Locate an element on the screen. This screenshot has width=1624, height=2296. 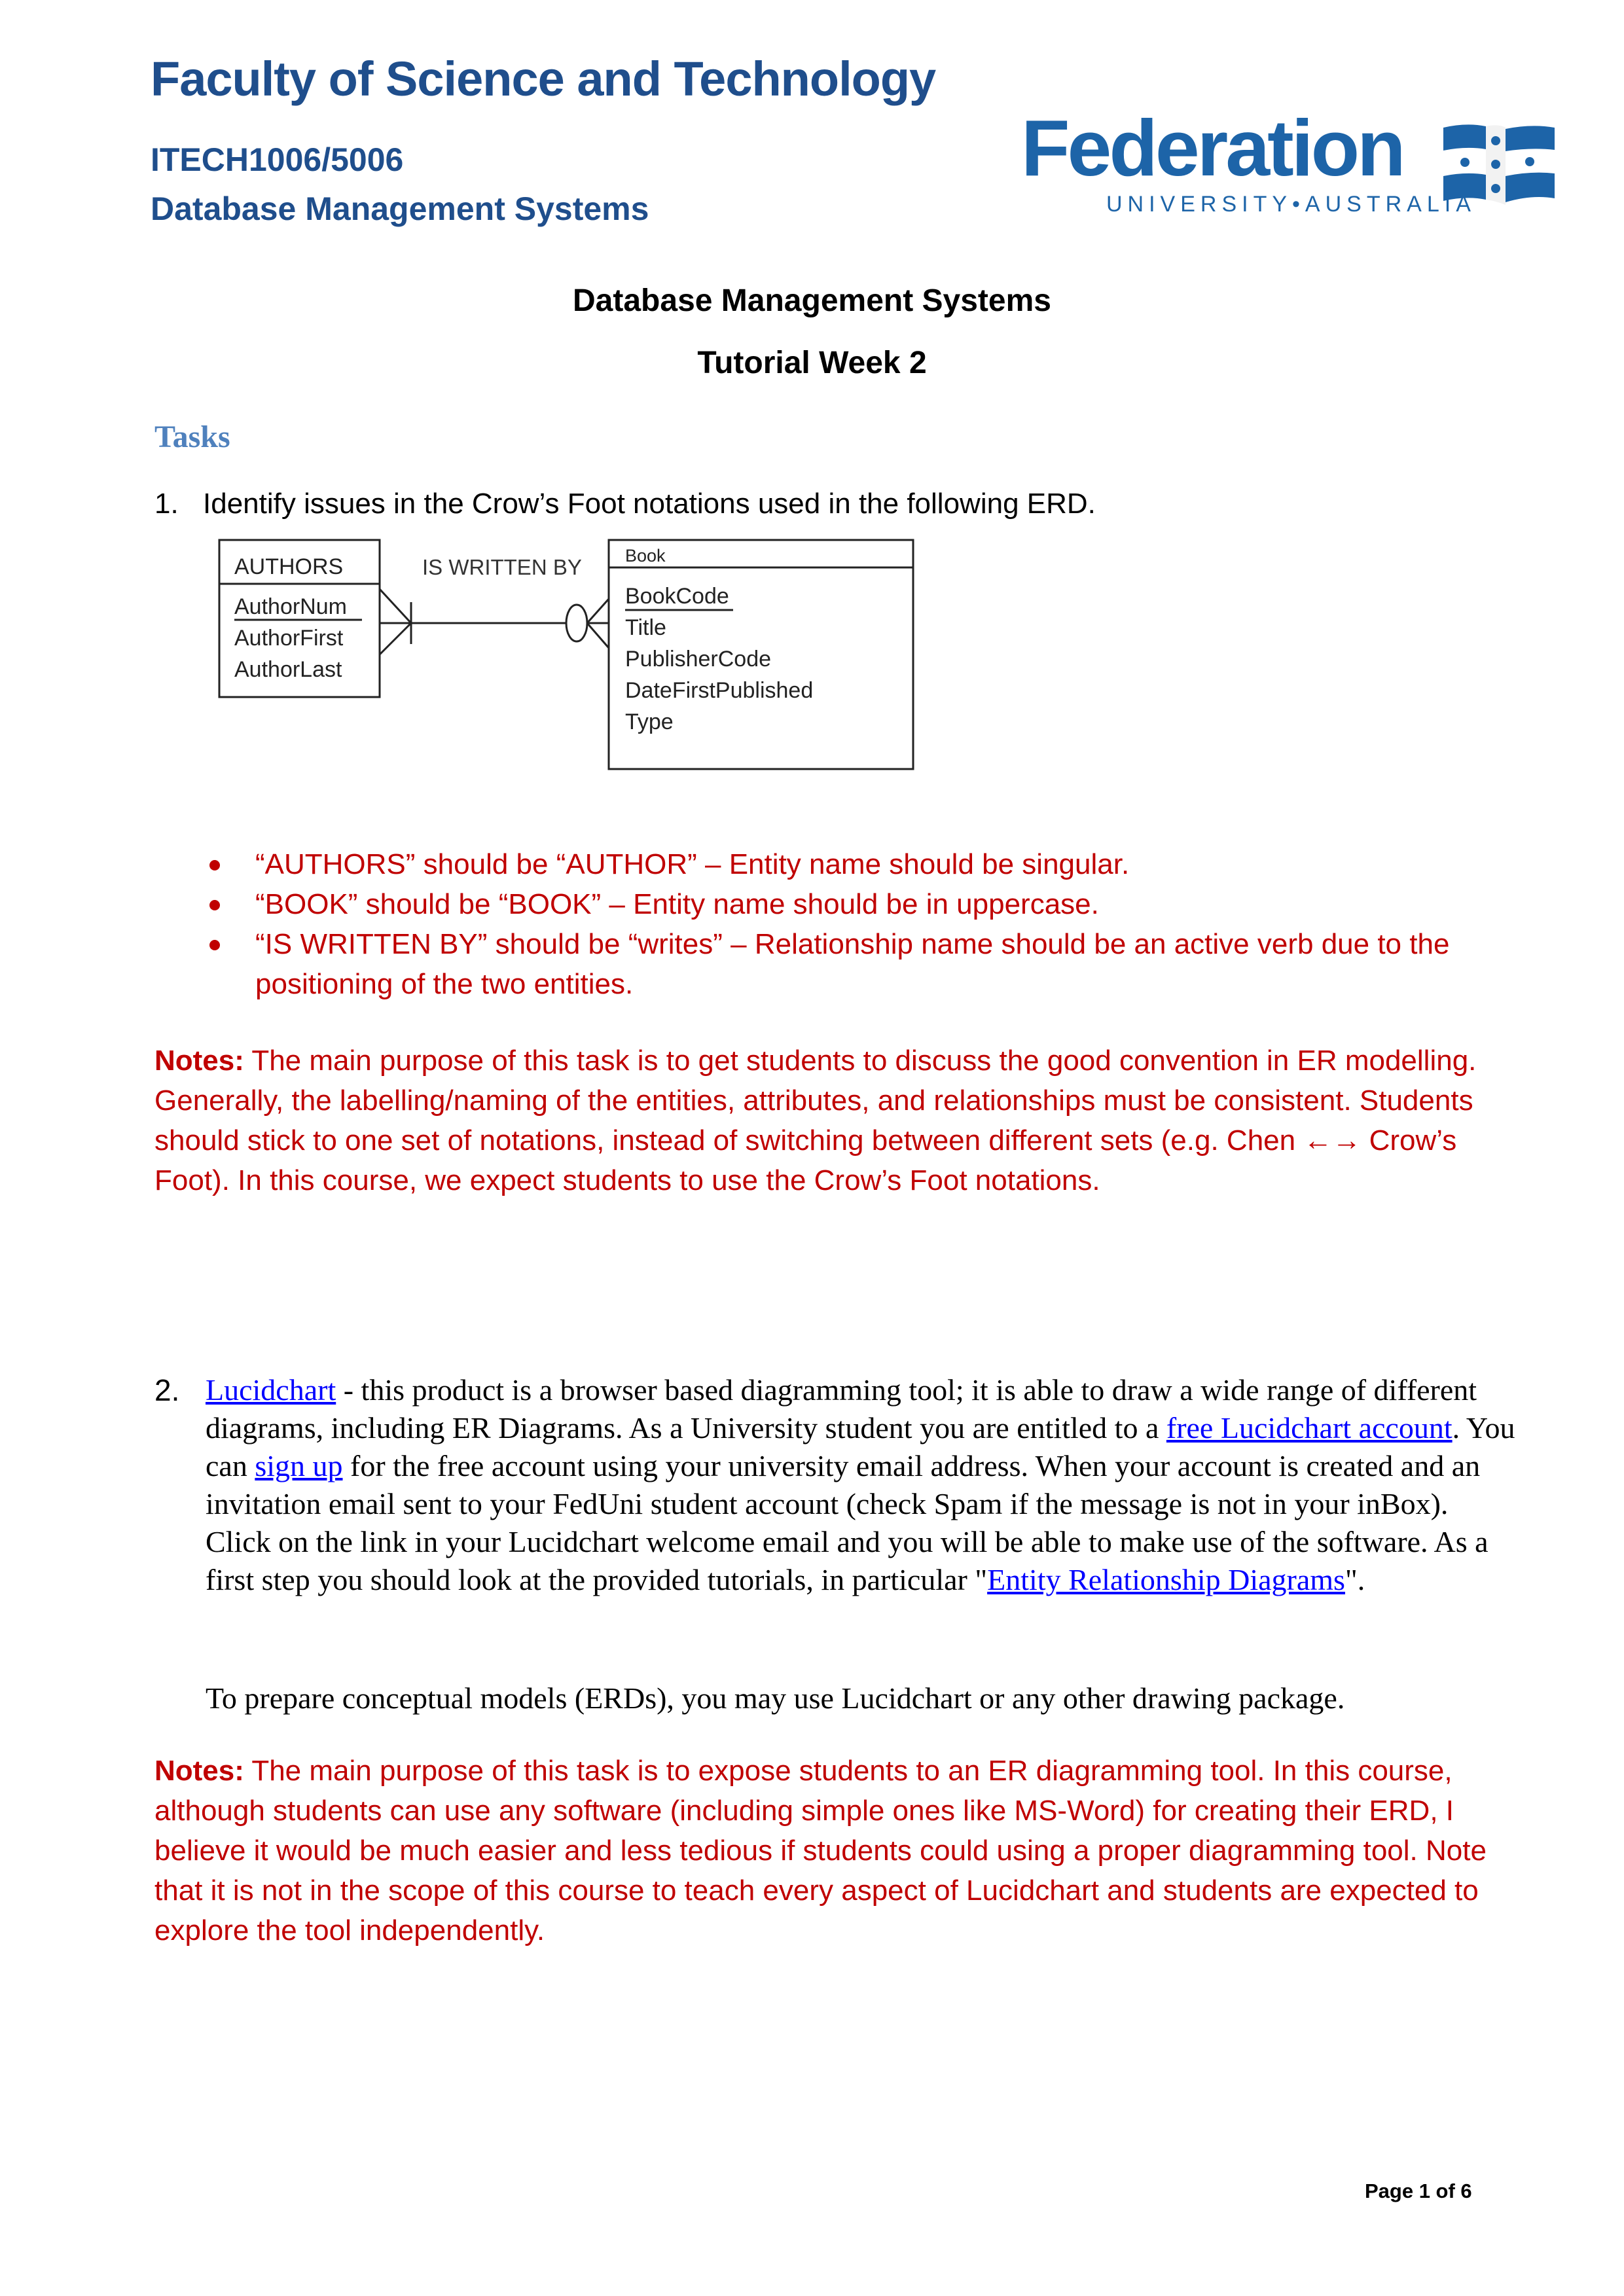
course-name: Database Management Systems is located at coordinates (400, 208).